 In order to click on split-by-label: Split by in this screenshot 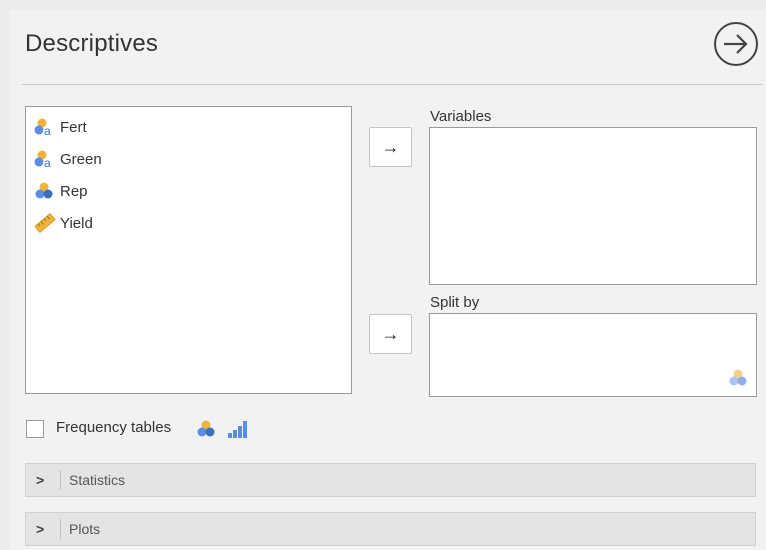, I will do `click(455, 302)`.